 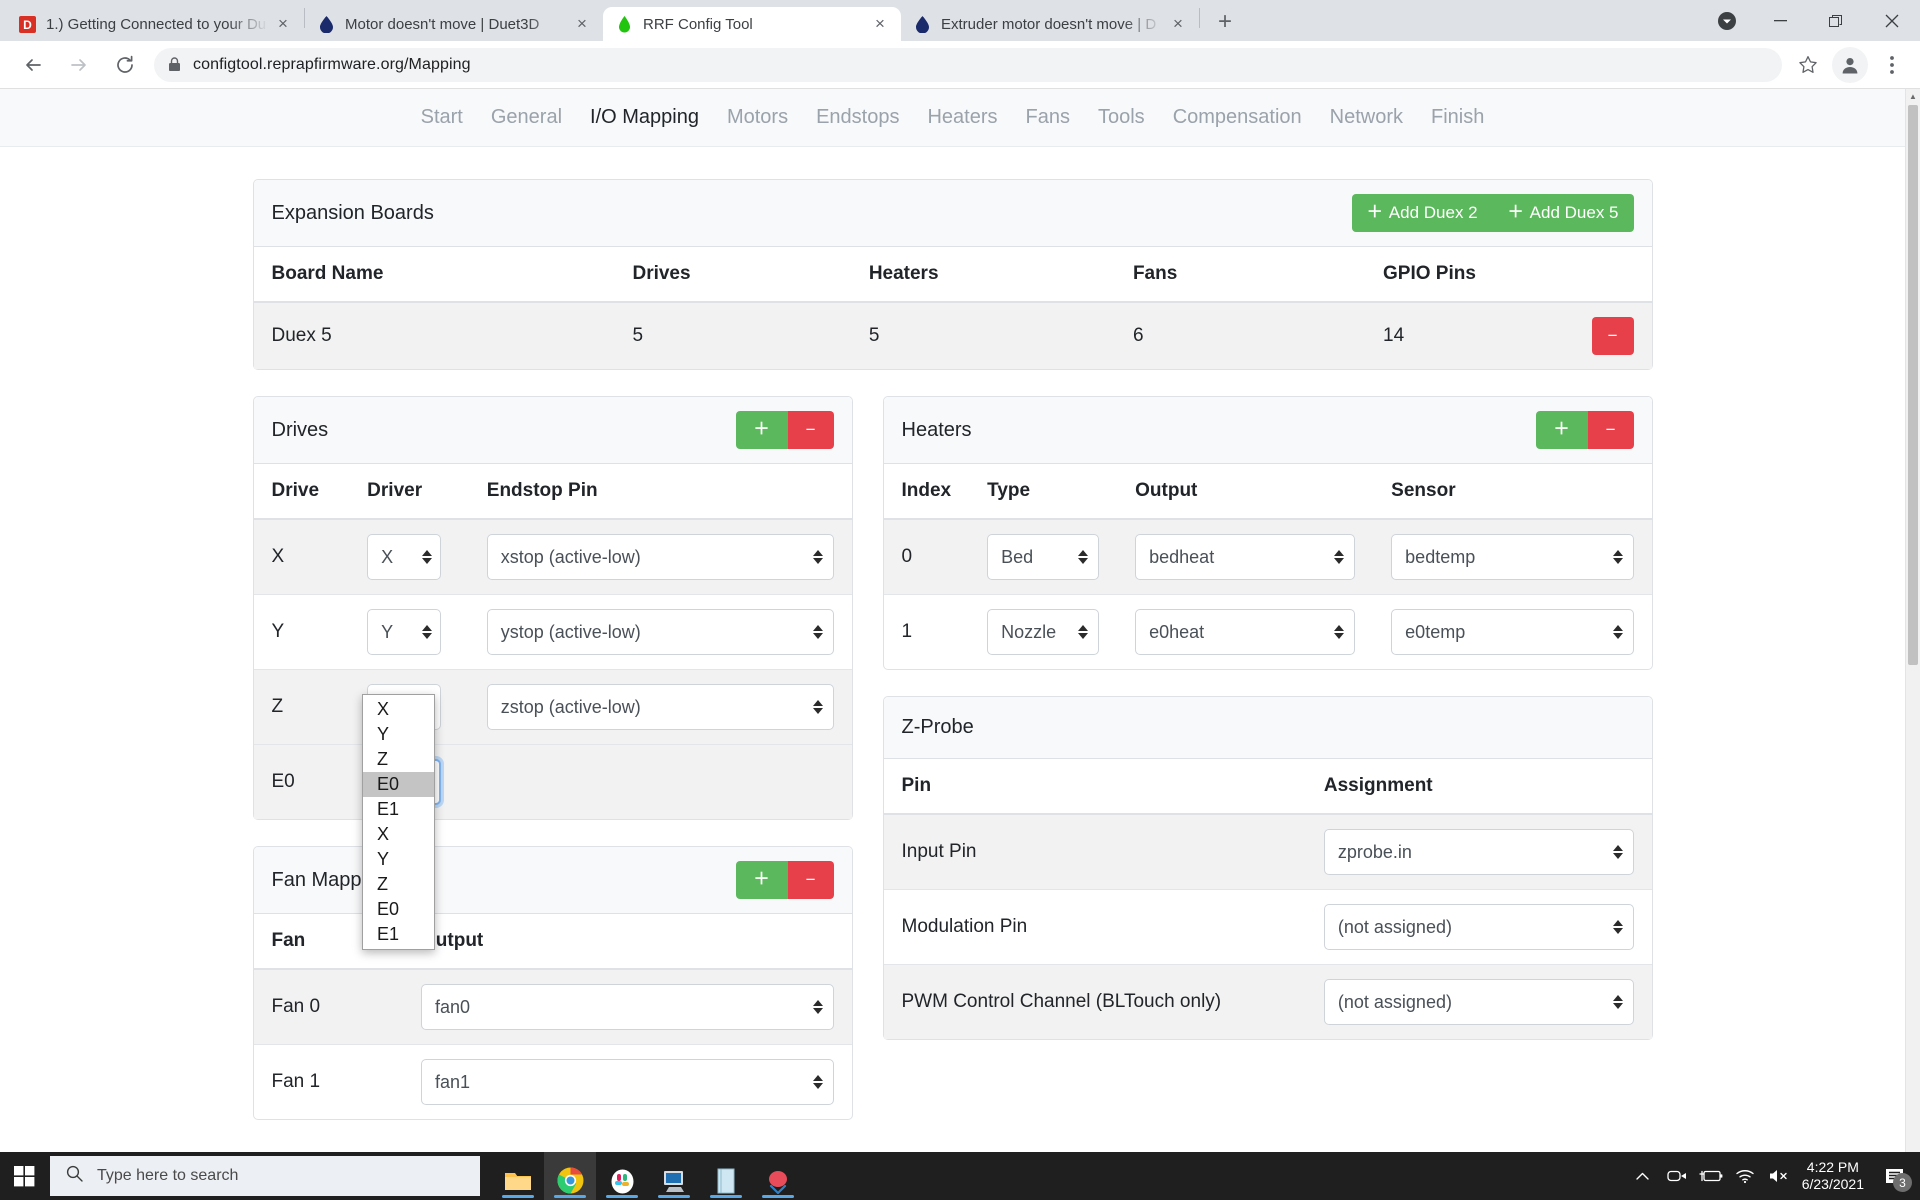 What do you see at coordinates (33, 65) in the screenshot?
I see `back-icon` at bounding box center [33, 65].